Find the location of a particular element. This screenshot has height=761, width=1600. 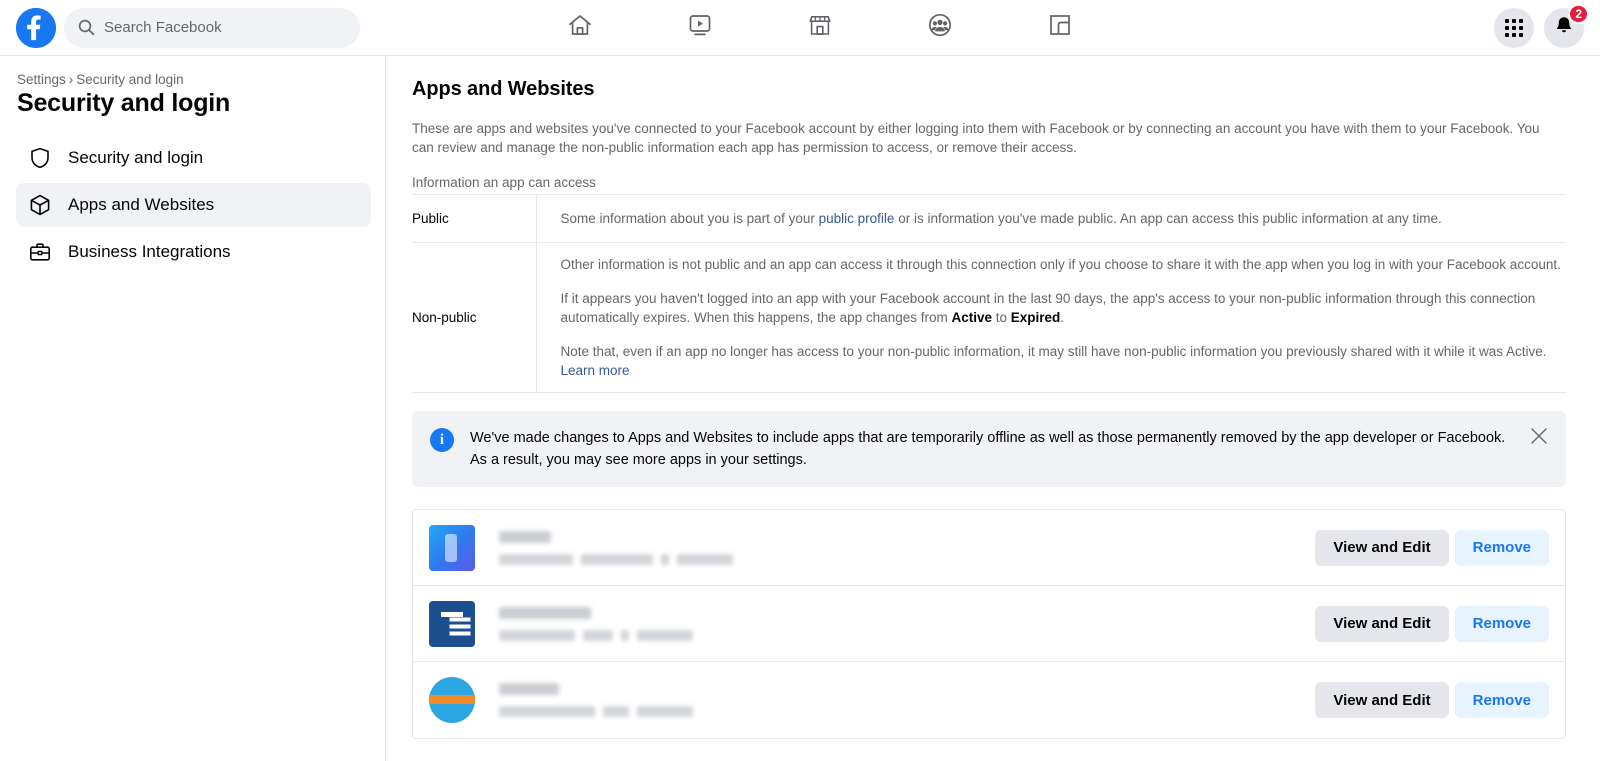

search-box is located at coordinates (212, 27).